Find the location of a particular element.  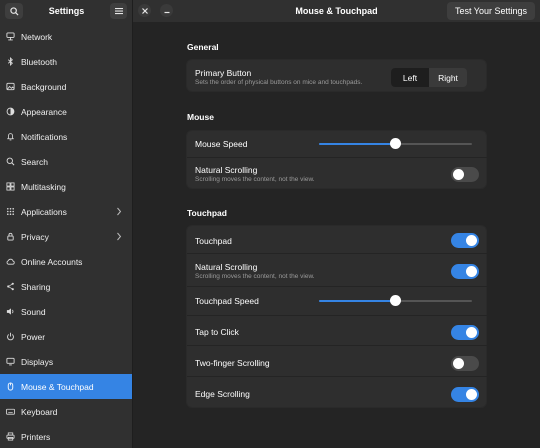

sidebar-item-sharing: Sharing is located at coordinates (66, 286).